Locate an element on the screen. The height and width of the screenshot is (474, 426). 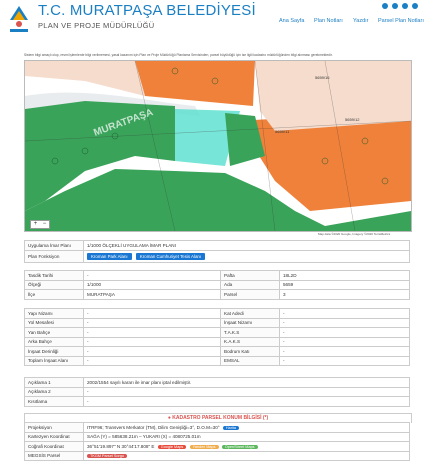
zoom-out-button: − is located at coordinates (45, 224).